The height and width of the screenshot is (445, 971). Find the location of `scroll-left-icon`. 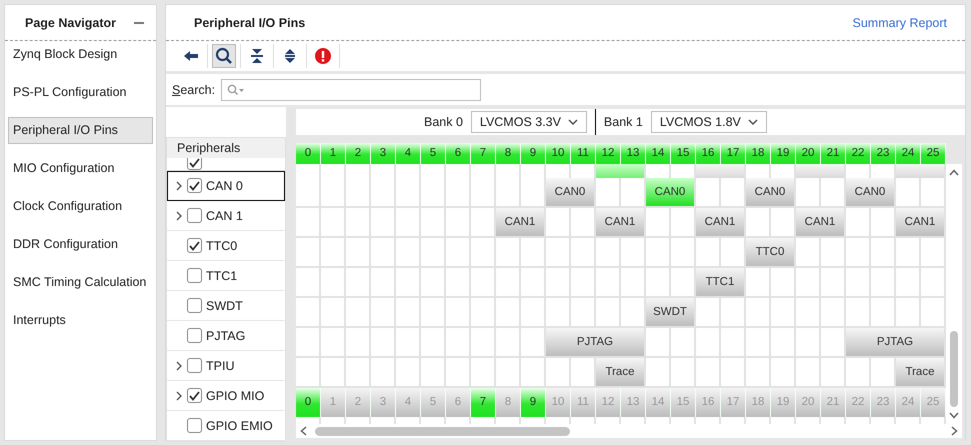

scroll-left-icon is located at coordinates (303, 431).